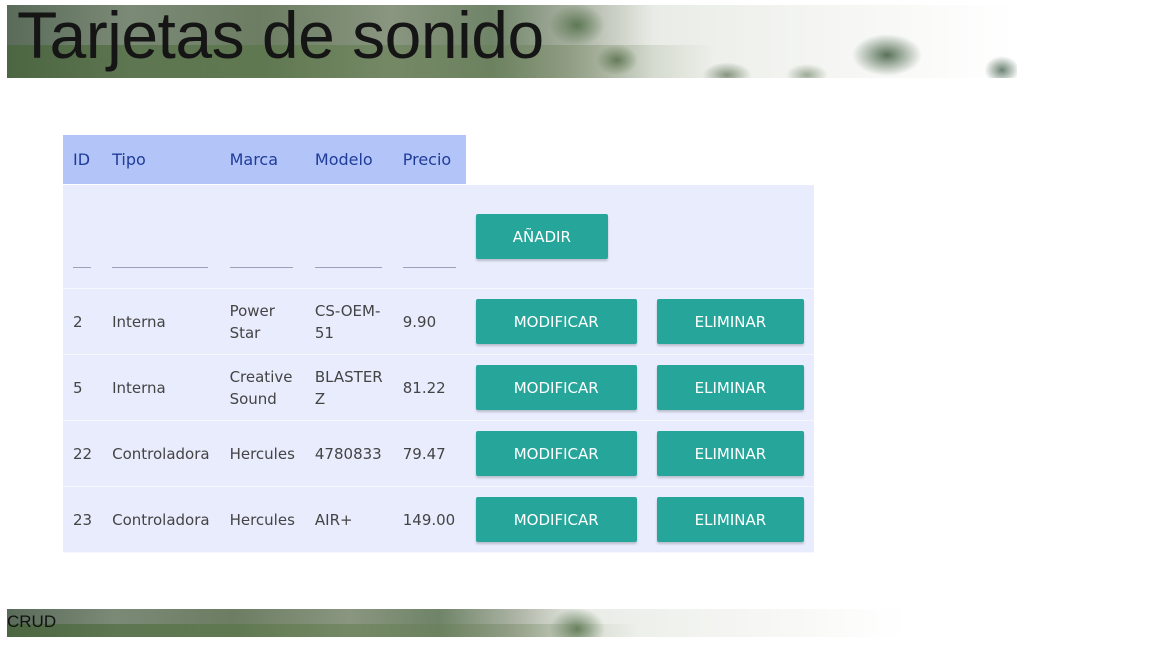  What do you see at coordinates (348, 256) in the screenshot?
I see `modelo-input` at bounding box center [348, 256].